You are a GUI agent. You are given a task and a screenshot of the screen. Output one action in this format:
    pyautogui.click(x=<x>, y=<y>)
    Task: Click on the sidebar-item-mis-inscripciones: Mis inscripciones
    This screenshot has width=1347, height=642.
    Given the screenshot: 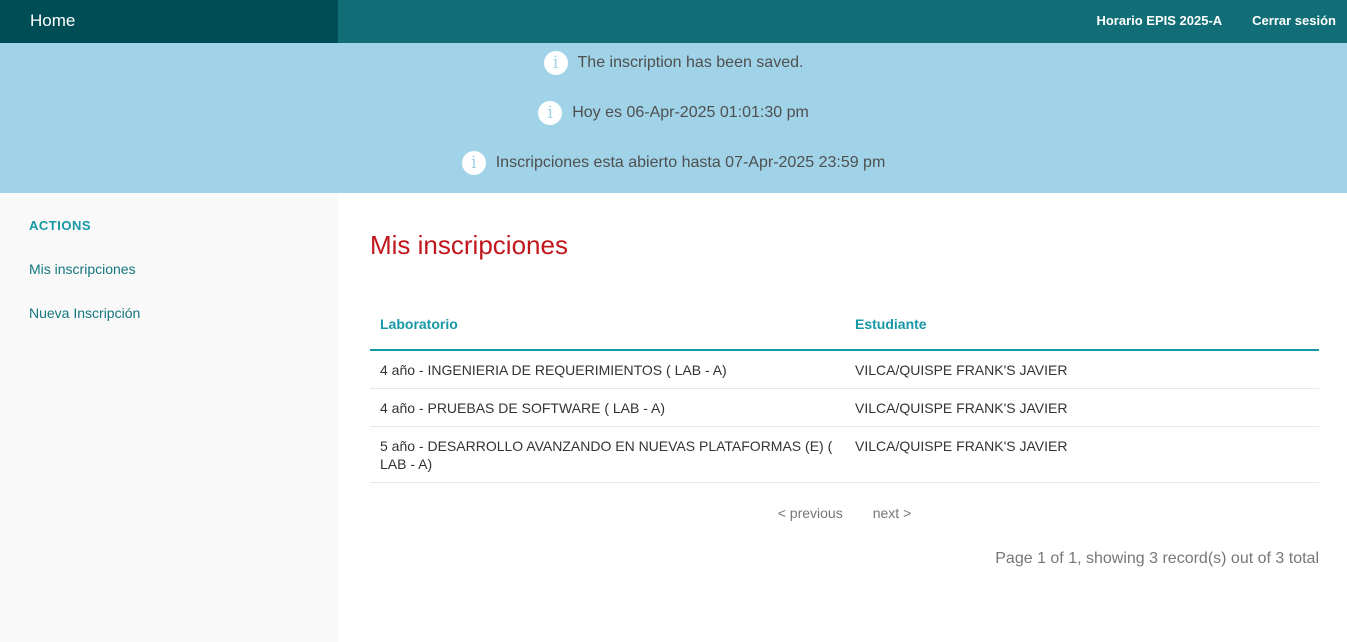 What is the action you would take?
    pyautogui.click(x=82, y=269)
    